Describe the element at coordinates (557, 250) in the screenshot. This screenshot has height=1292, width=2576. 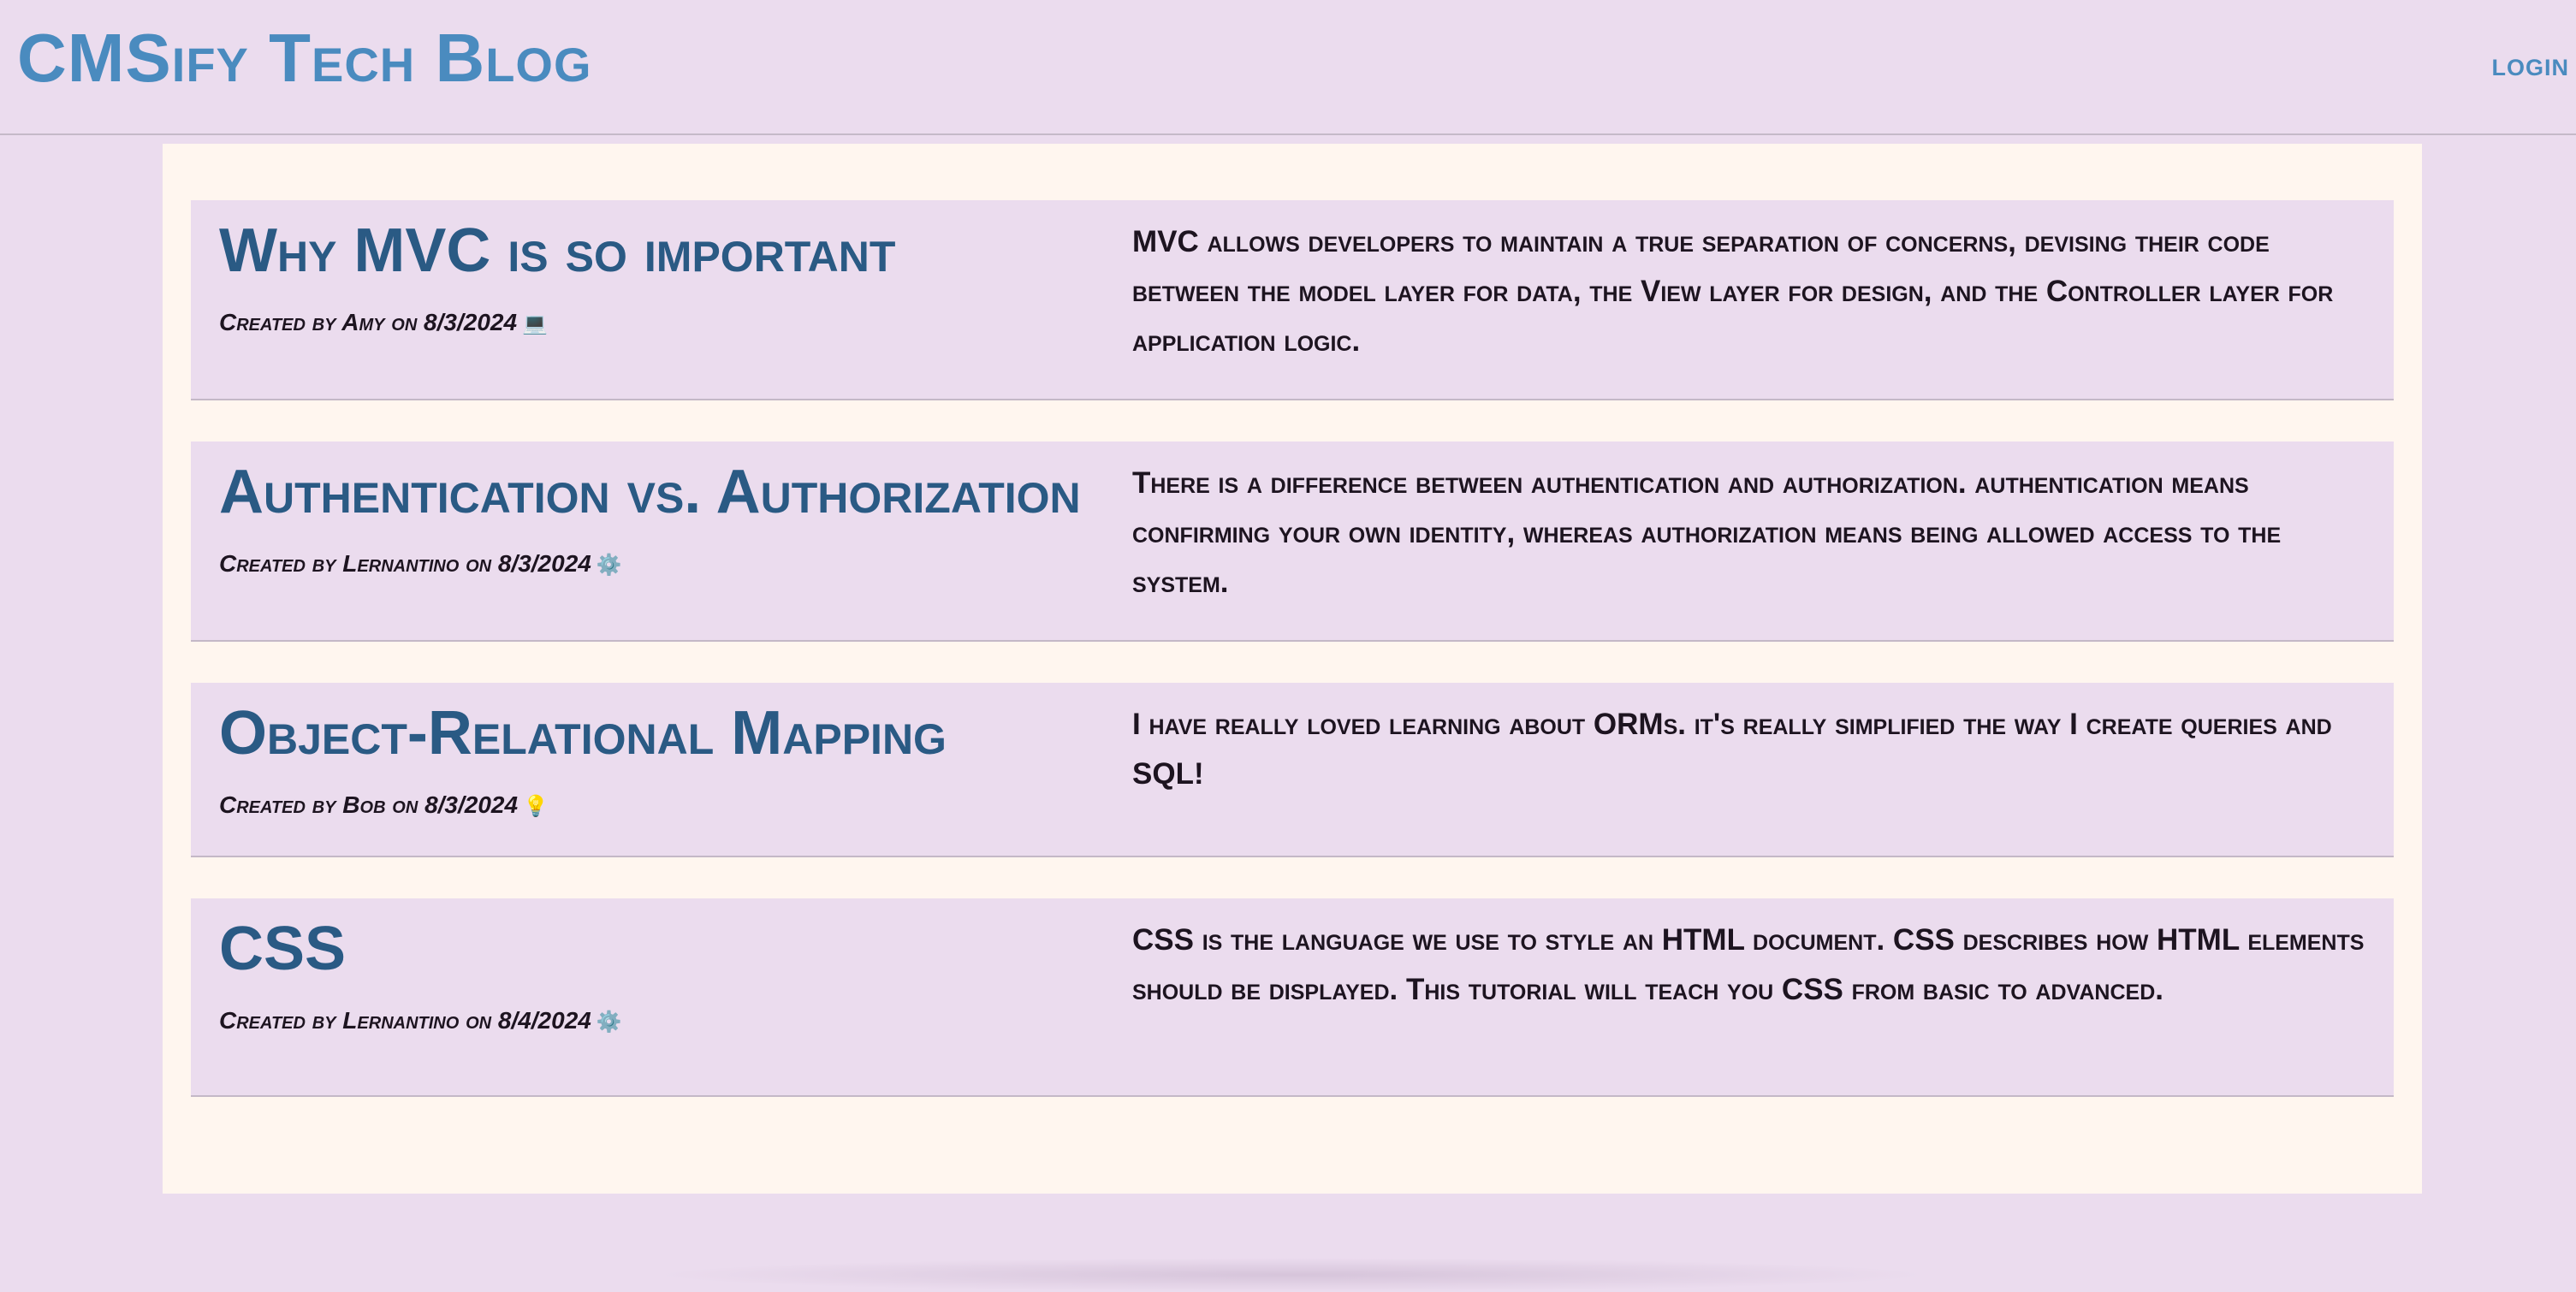
I see `post-title: Why MVC is so important` at that location.